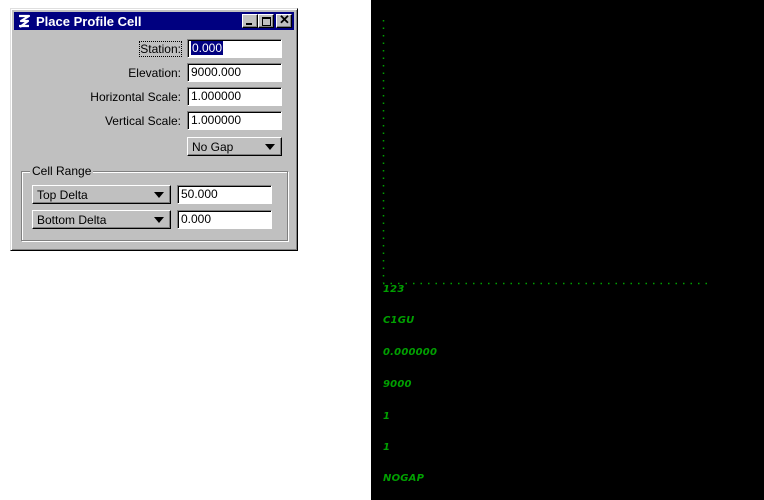 This screenshot has width=764, height=500. I want to click on dialog-title: Place Profile Cell, so click(89, 21).